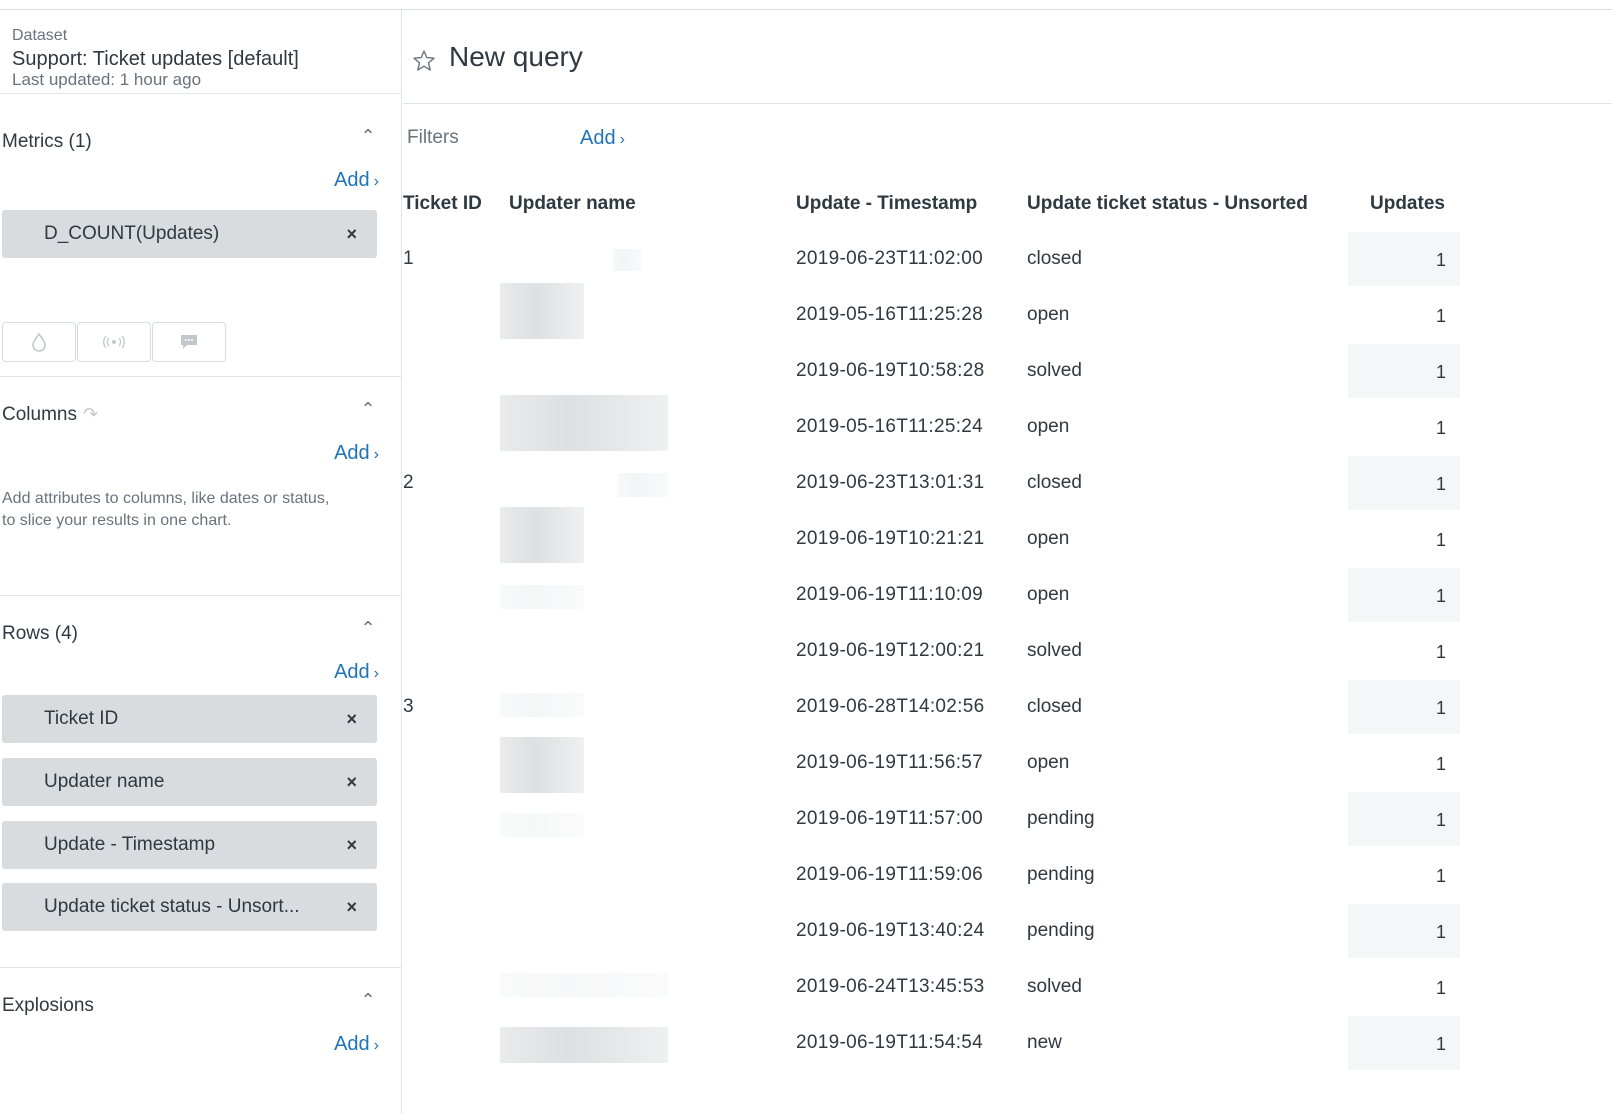  I want to click on column-header-status: Update ticket status - Unsorted, so click(1167, 204).